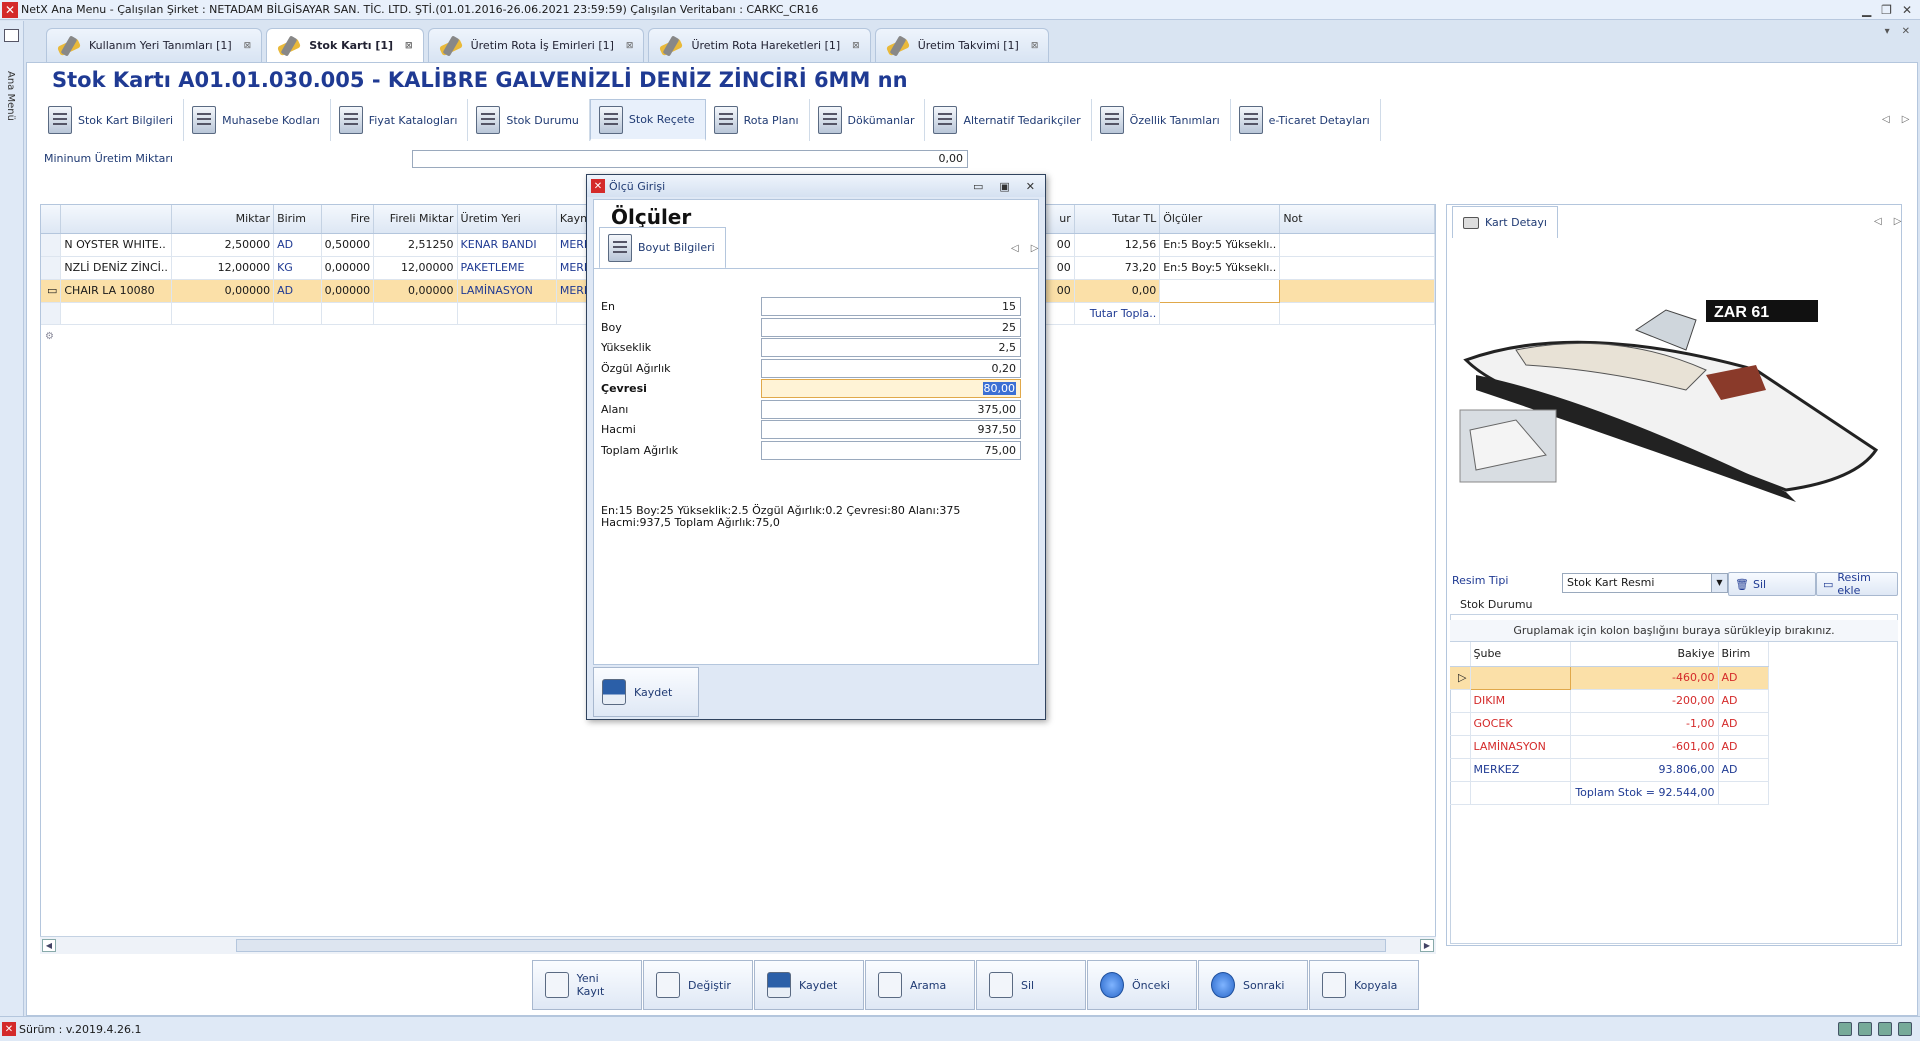  I want to click on cell-sube: MERKEZ, so click(1520, 770).